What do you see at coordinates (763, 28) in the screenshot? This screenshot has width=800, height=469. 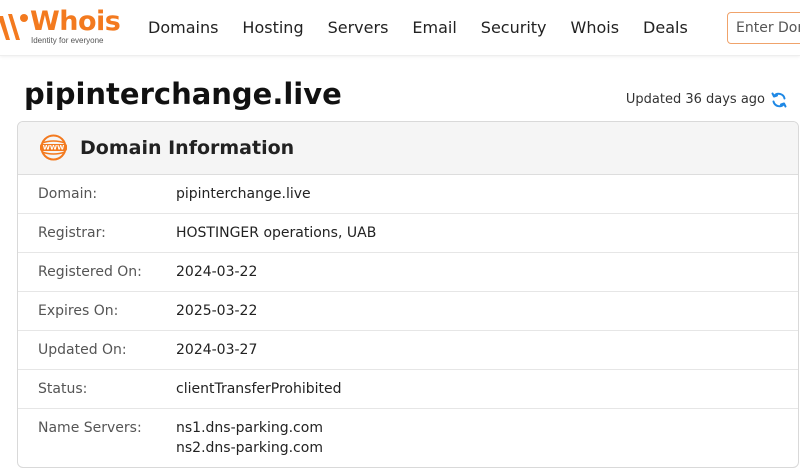 I see `domain-search-input` at bounding box center [763, 28].